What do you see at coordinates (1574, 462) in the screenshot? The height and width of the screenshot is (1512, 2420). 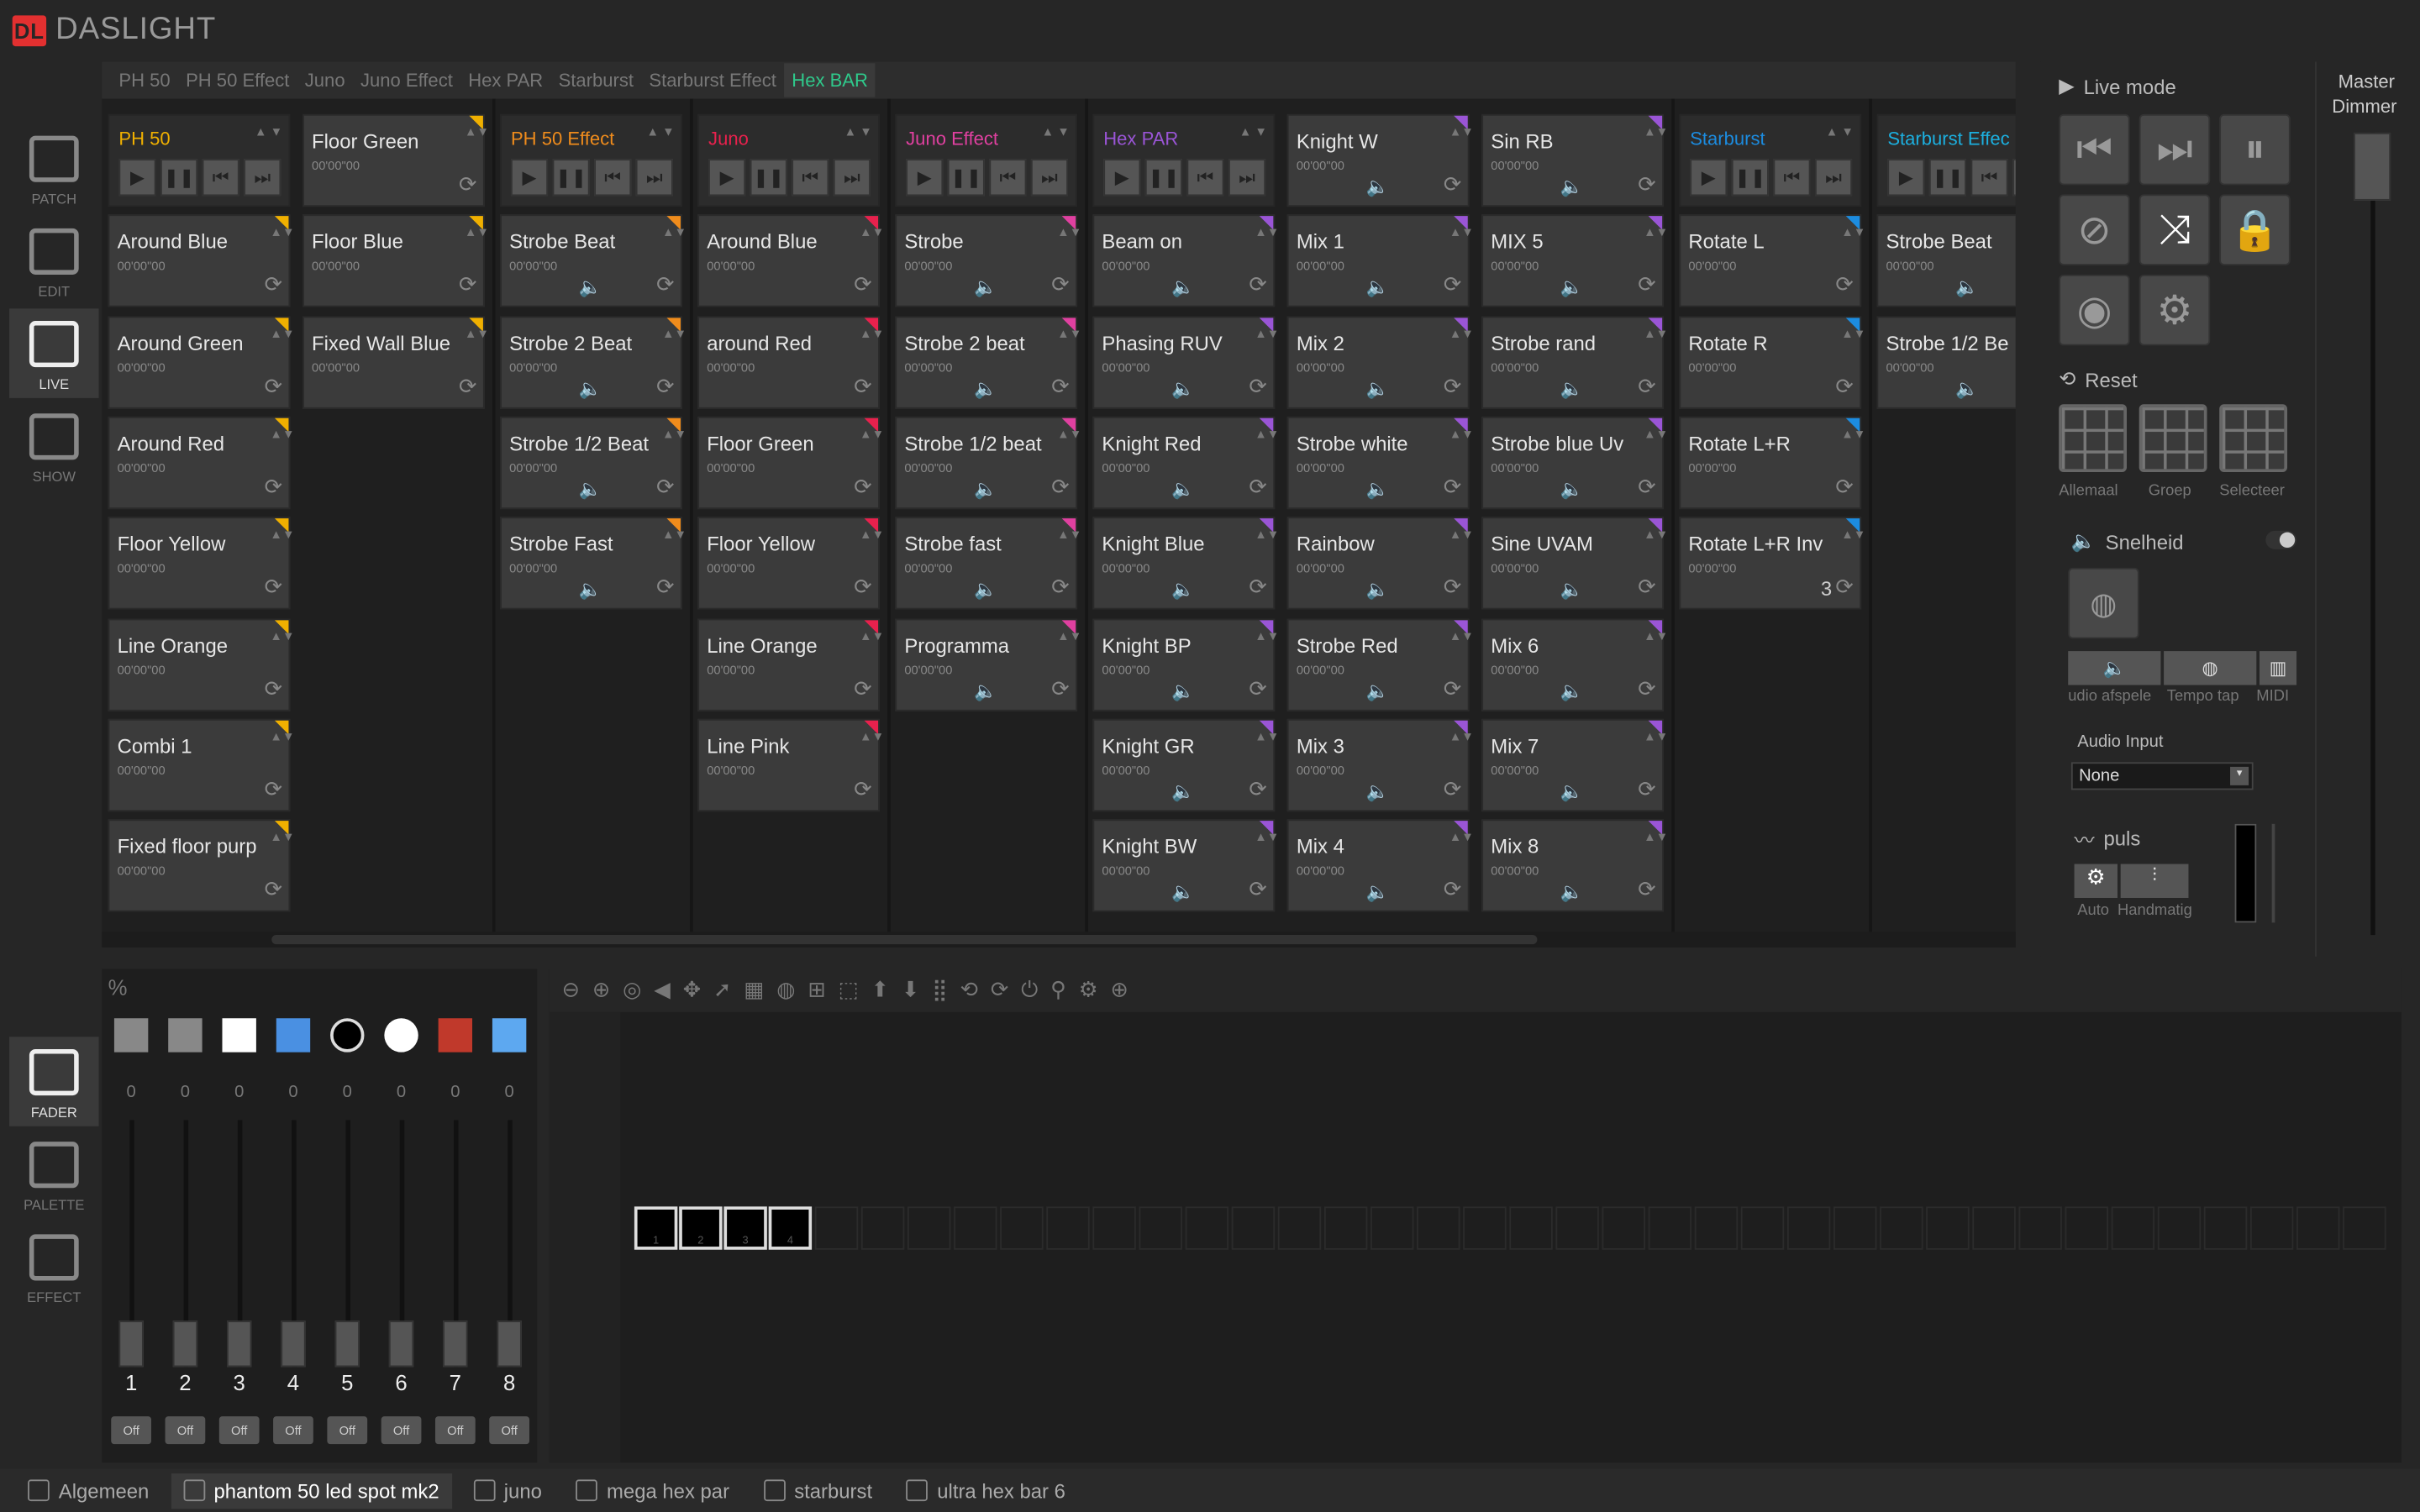 I see `cue-button: Strobe blue Uv 00'00"00 ▲▼ ⟳ 🔈` at bounding box center [1574, 462].